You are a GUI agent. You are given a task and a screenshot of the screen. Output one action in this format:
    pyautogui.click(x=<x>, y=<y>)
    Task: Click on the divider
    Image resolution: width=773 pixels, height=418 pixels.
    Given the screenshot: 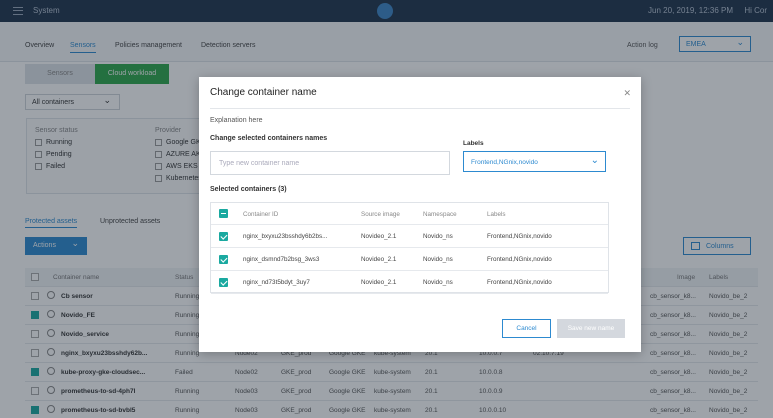 What is the action you would take?
    pyautogui.click(x=420, y=108)
    